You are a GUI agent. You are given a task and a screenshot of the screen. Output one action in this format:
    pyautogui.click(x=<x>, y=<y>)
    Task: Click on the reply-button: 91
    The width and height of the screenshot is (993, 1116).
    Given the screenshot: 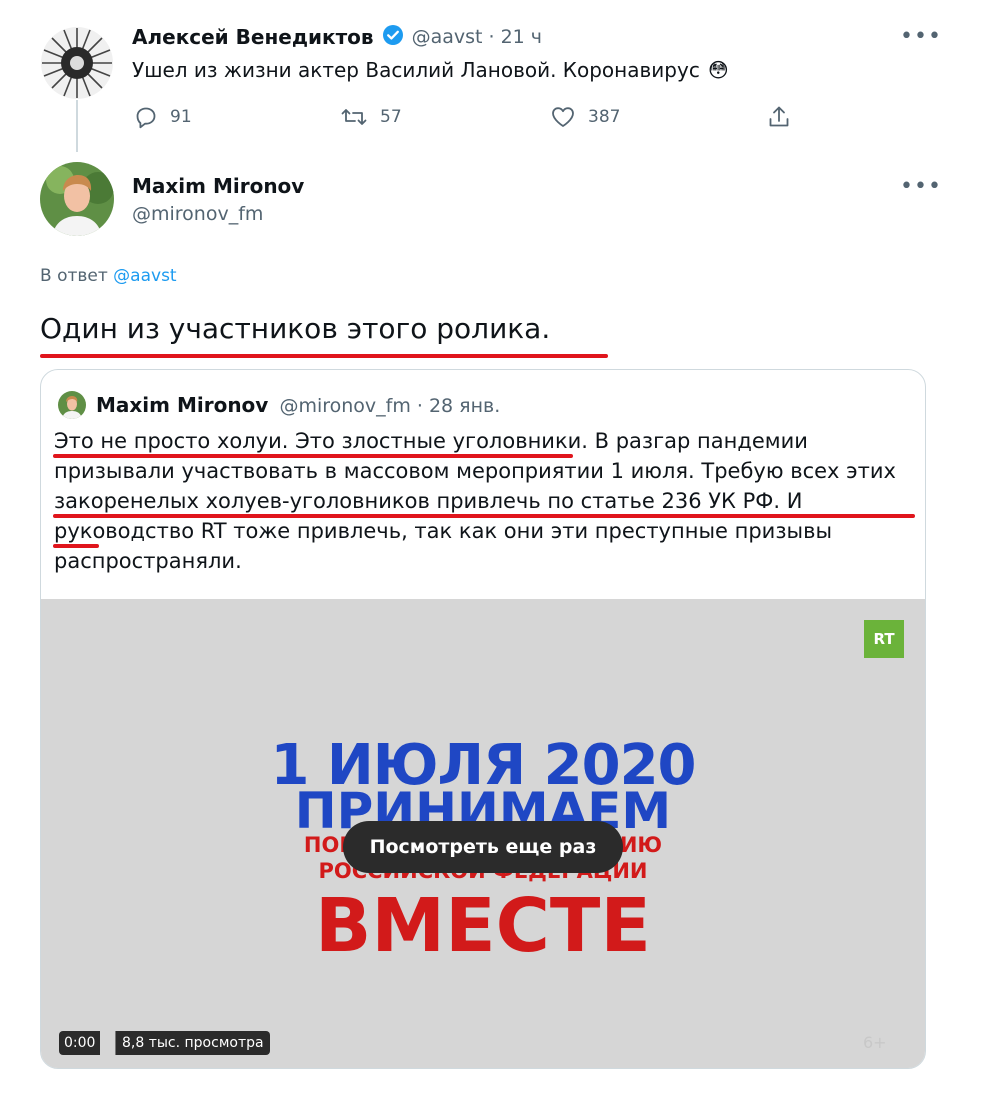 What is the action you would take?
    pyautogui.click(x=163, y=117)
    